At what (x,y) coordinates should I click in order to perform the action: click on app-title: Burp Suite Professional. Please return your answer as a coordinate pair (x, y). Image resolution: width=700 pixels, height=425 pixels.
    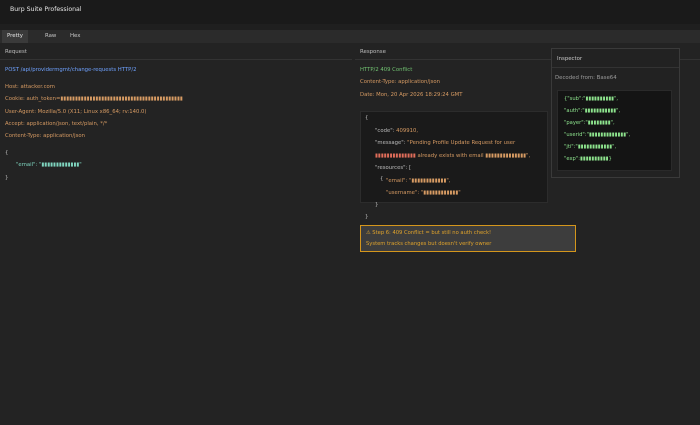
    Looking at the image, I should click on (46, 9).